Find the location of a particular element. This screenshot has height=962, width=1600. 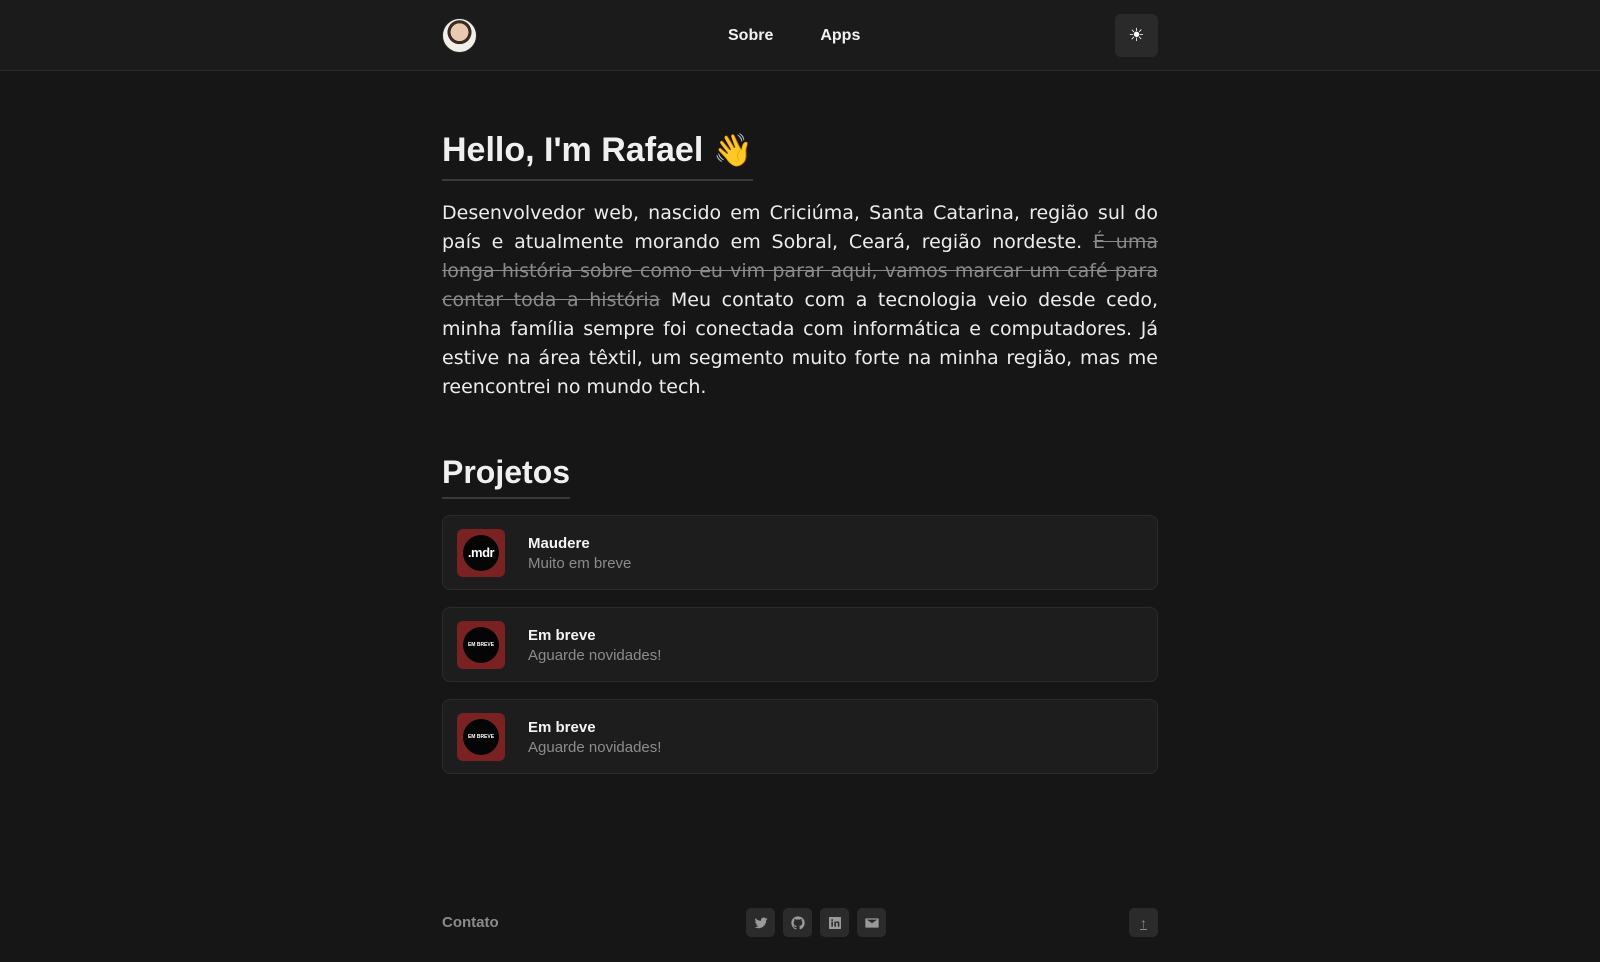

avatar is located at coordinates (459, 35).